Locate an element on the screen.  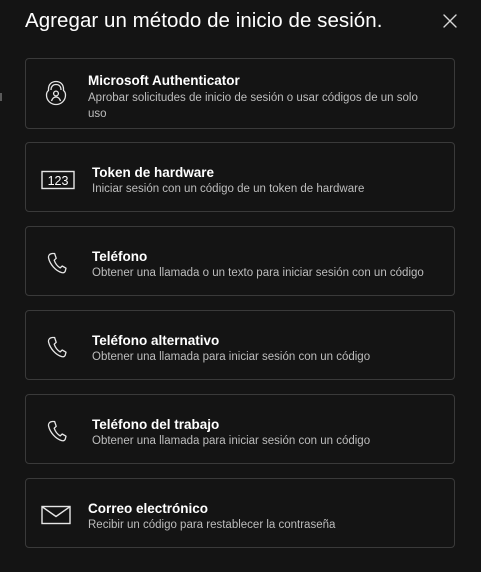
mail-icon is located at coordinates (56, 515).